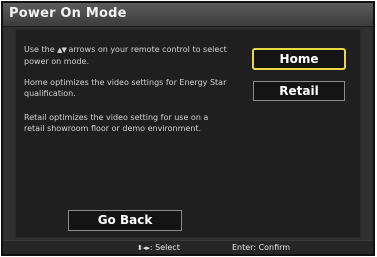 This screenshot has height=257, width=377. I want to click on go-back-button: Go Back, so click(125, 220).